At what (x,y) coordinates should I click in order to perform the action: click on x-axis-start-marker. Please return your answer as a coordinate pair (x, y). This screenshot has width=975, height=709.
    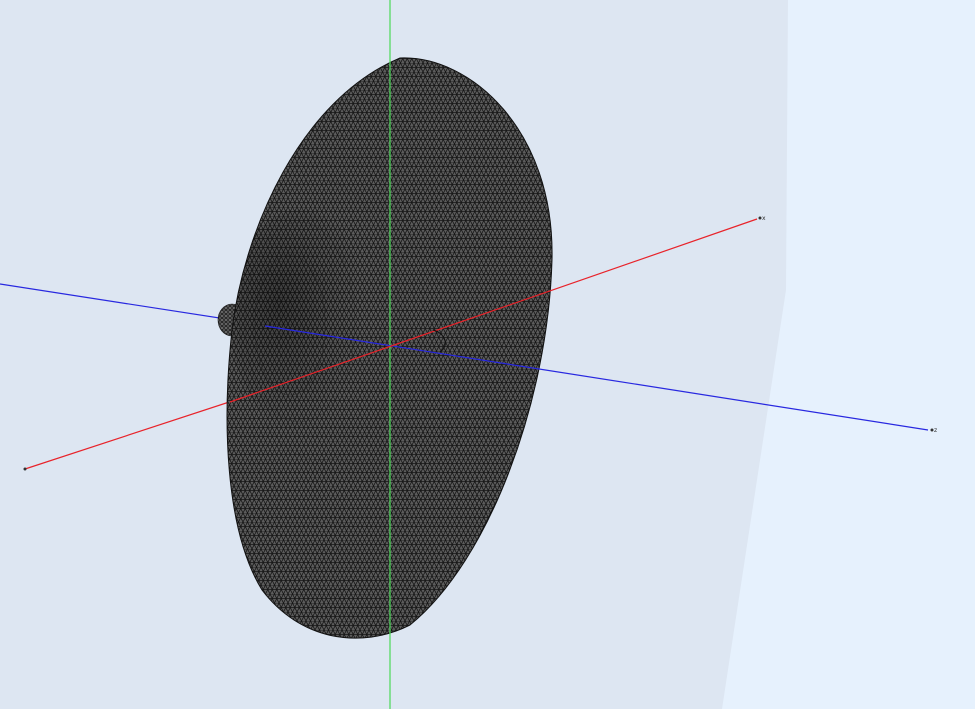
    Looking at the image, I should click on (25, 469).